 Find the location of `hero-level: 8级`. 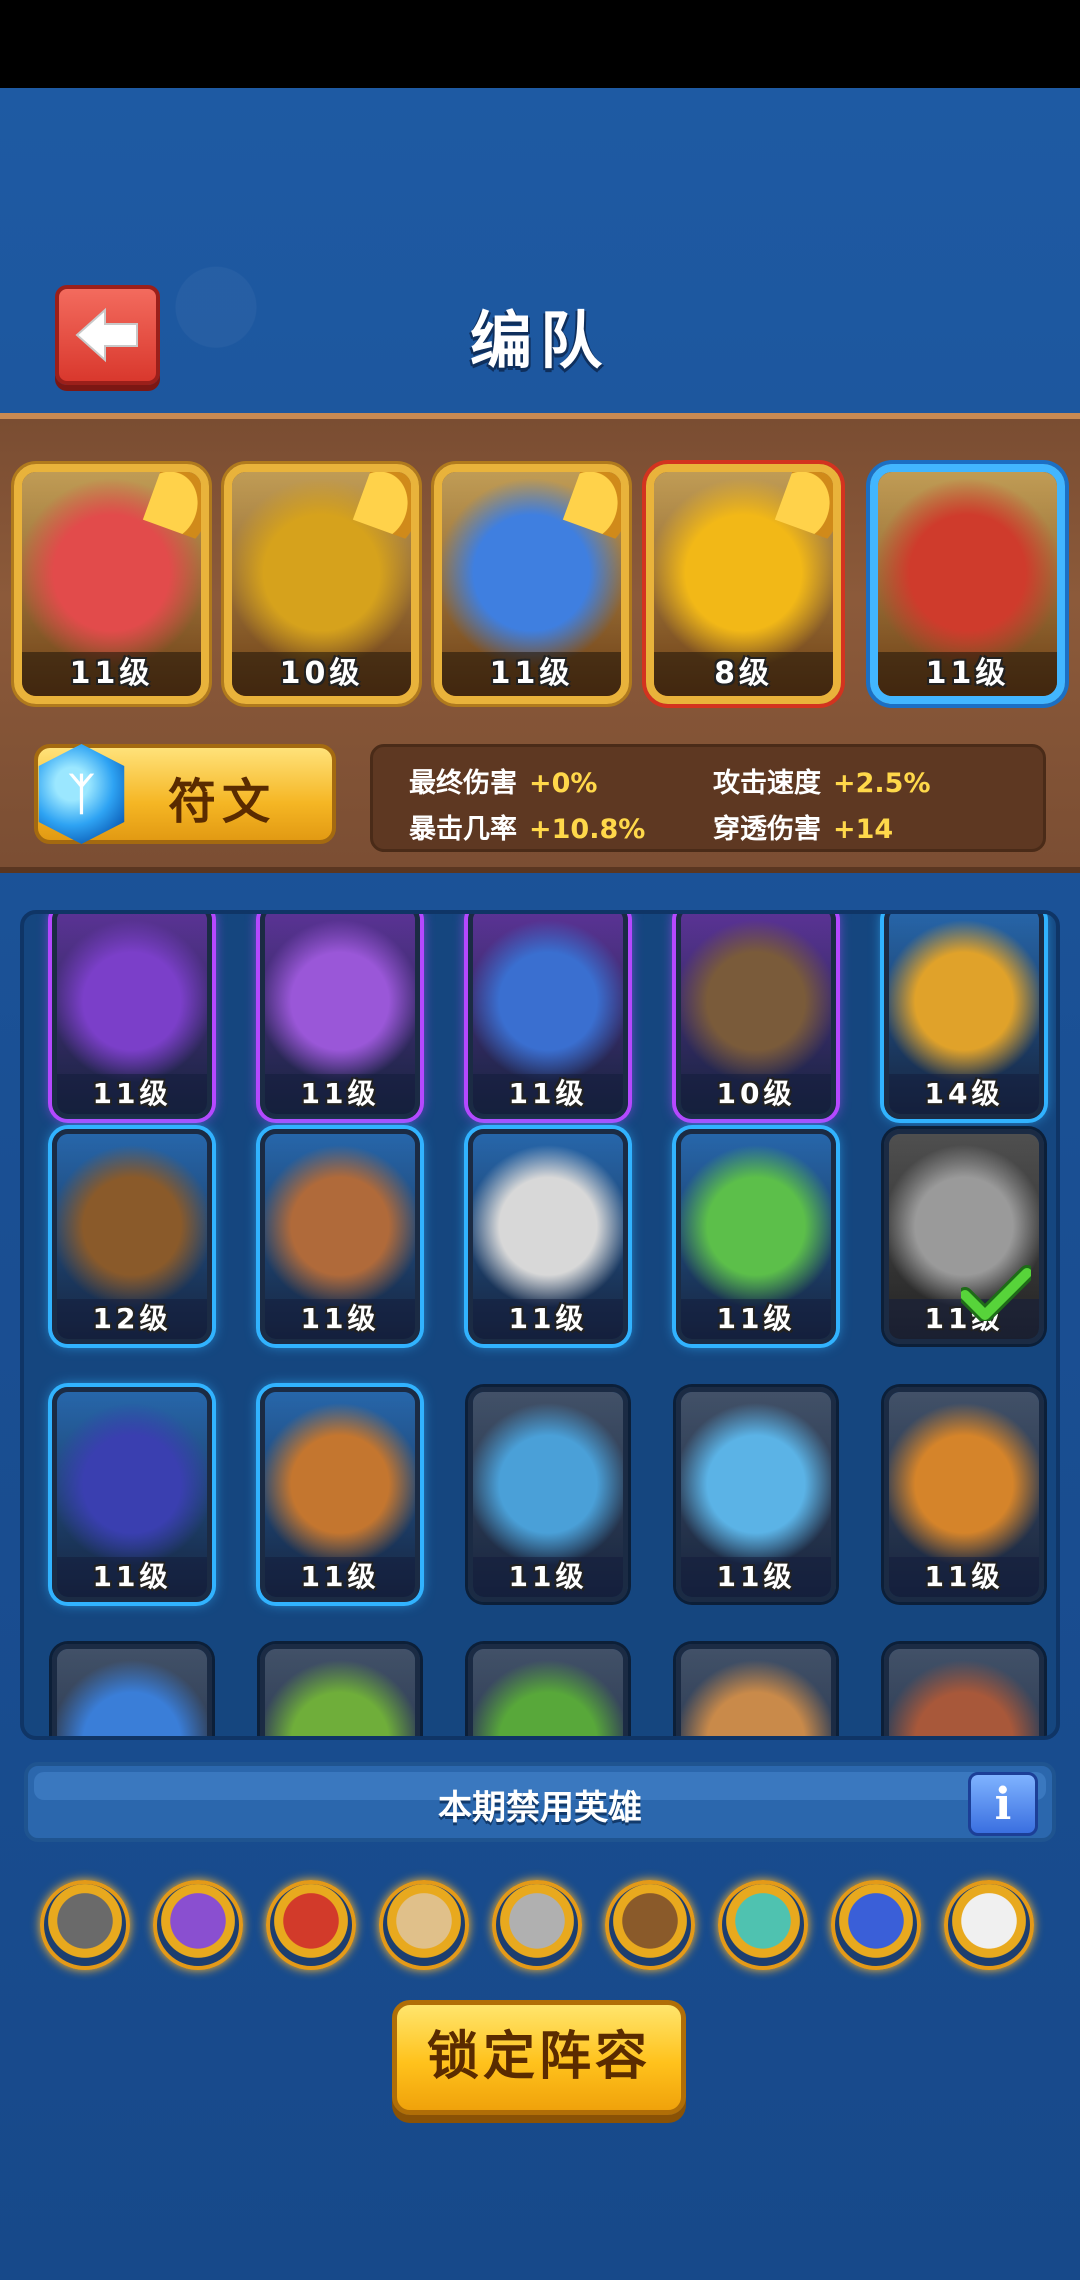

hero-level: 8级 is located at coordinates (743, 674).